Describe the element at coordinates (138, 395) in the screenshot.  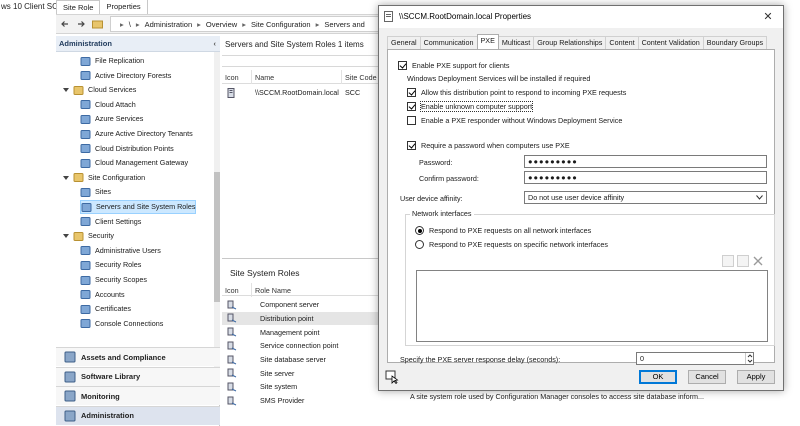
I see `workspace-monitoring: Monitoring` at that location.